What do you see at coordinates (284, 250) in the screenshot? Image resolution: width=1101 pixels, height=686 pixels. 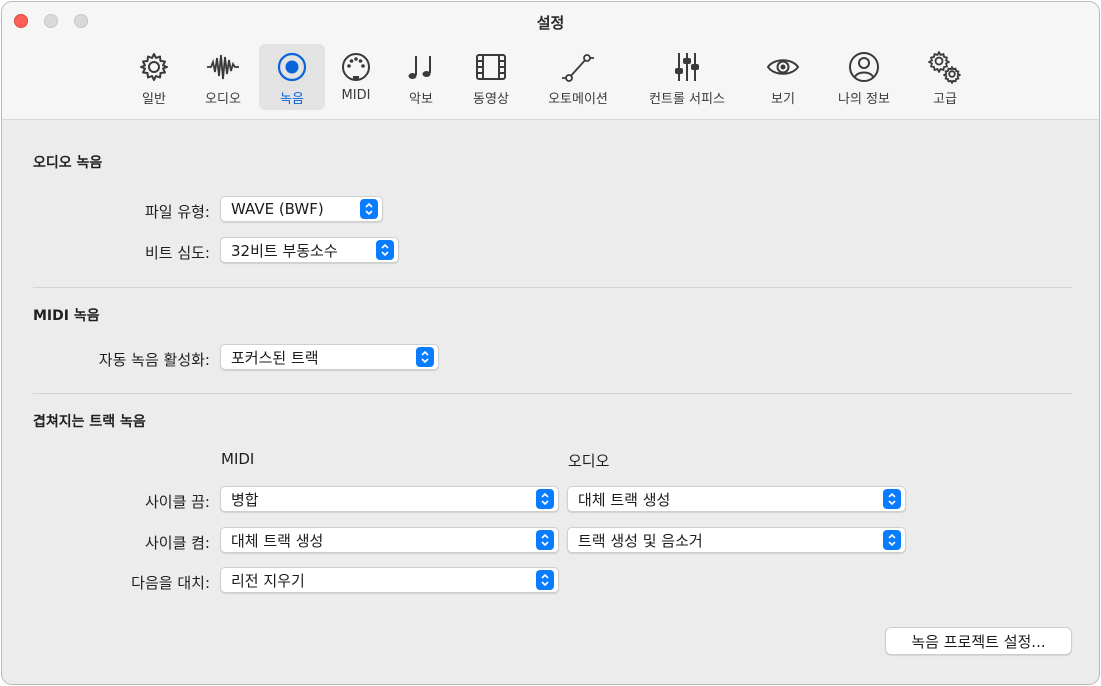 I see `bit-depth-value: 32비트 부동소수` at bounding box center [284, 250].